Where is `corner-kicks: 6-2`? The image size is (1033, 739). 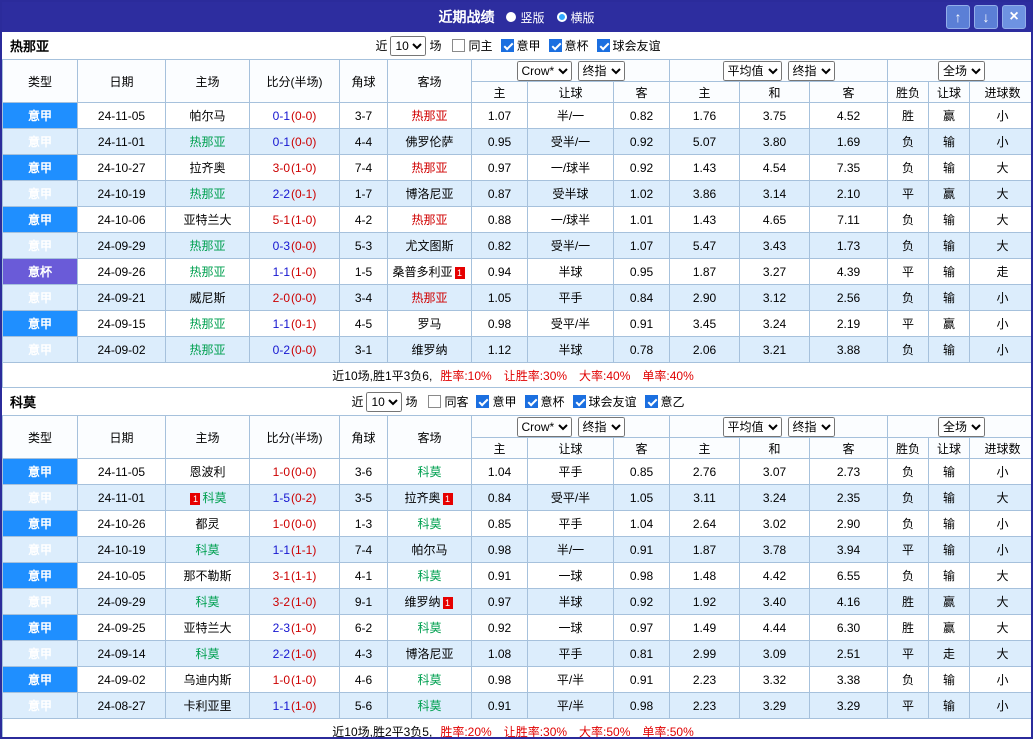
corner-kicks: 6-2 is located at coordinates (363, 627).